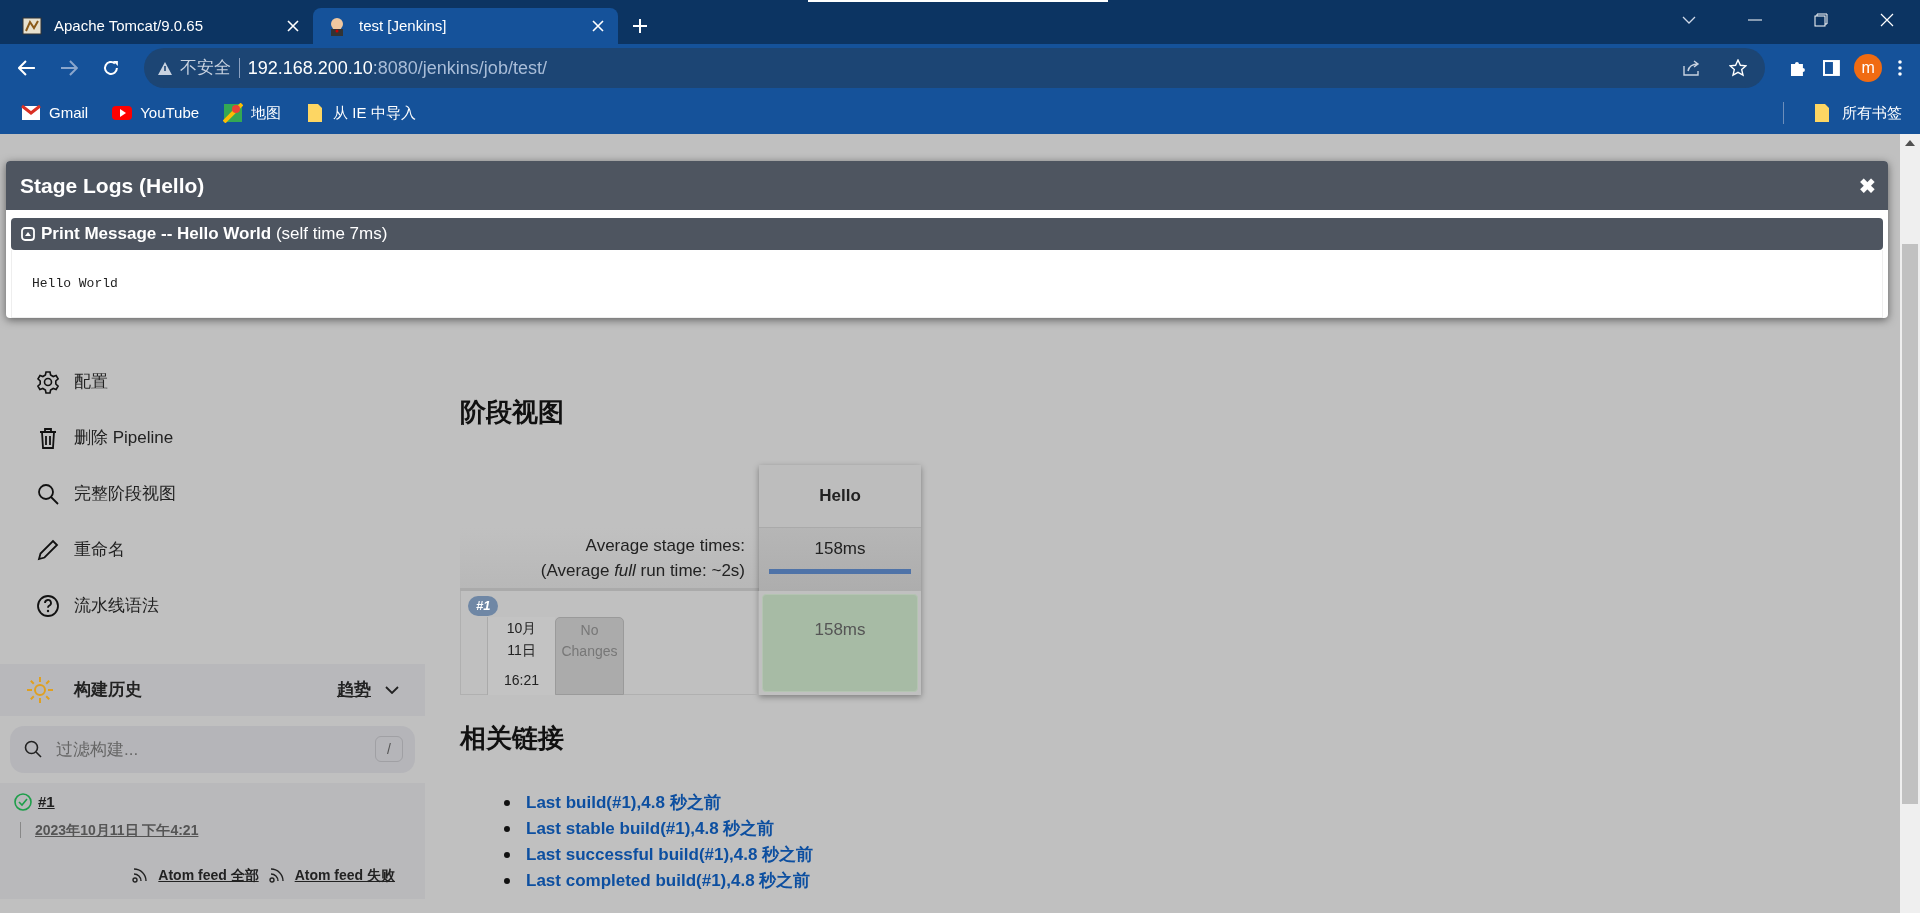 The width and height of the screenshot is (1920, 913). Describe the element at coordinates (1689, 20) in the screenshot. I see `tab-search-chevron-icon` at that location.